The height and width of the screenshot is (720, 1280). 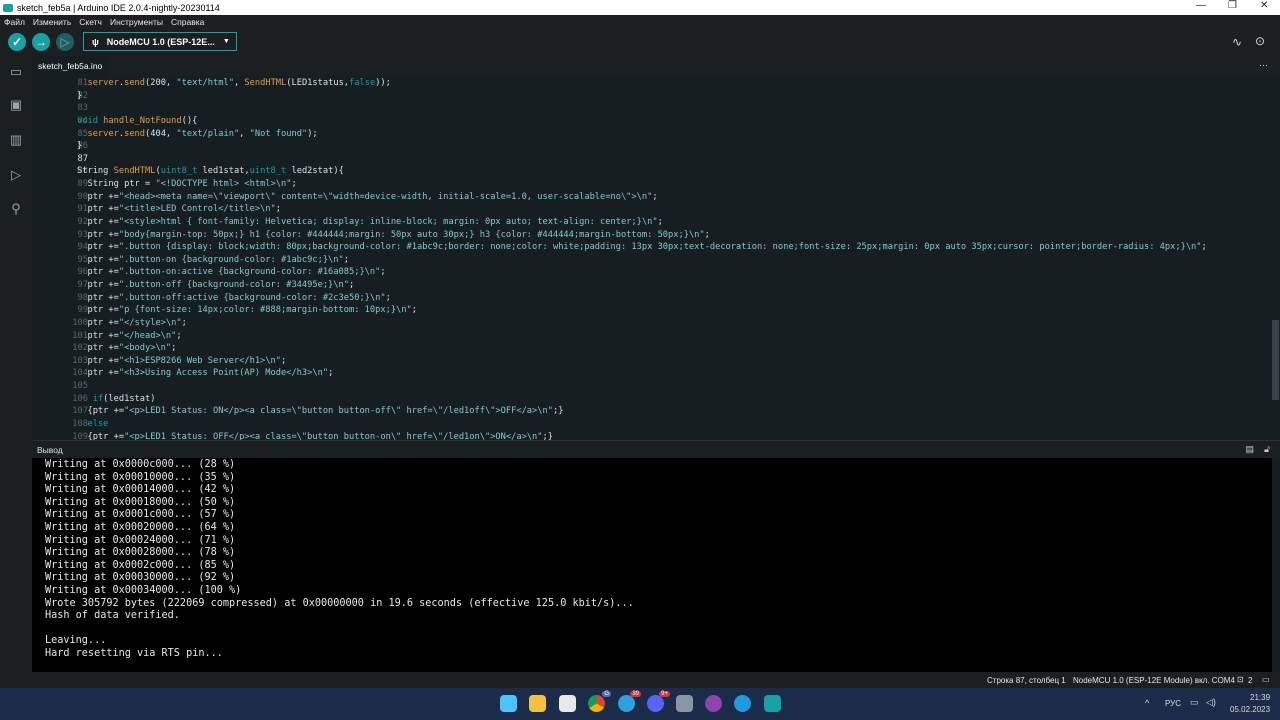 What do you see at coordinates (1232, 5) in the screenshot?
I see `maximize-button: ❐` at bounding box center [1232, 5].